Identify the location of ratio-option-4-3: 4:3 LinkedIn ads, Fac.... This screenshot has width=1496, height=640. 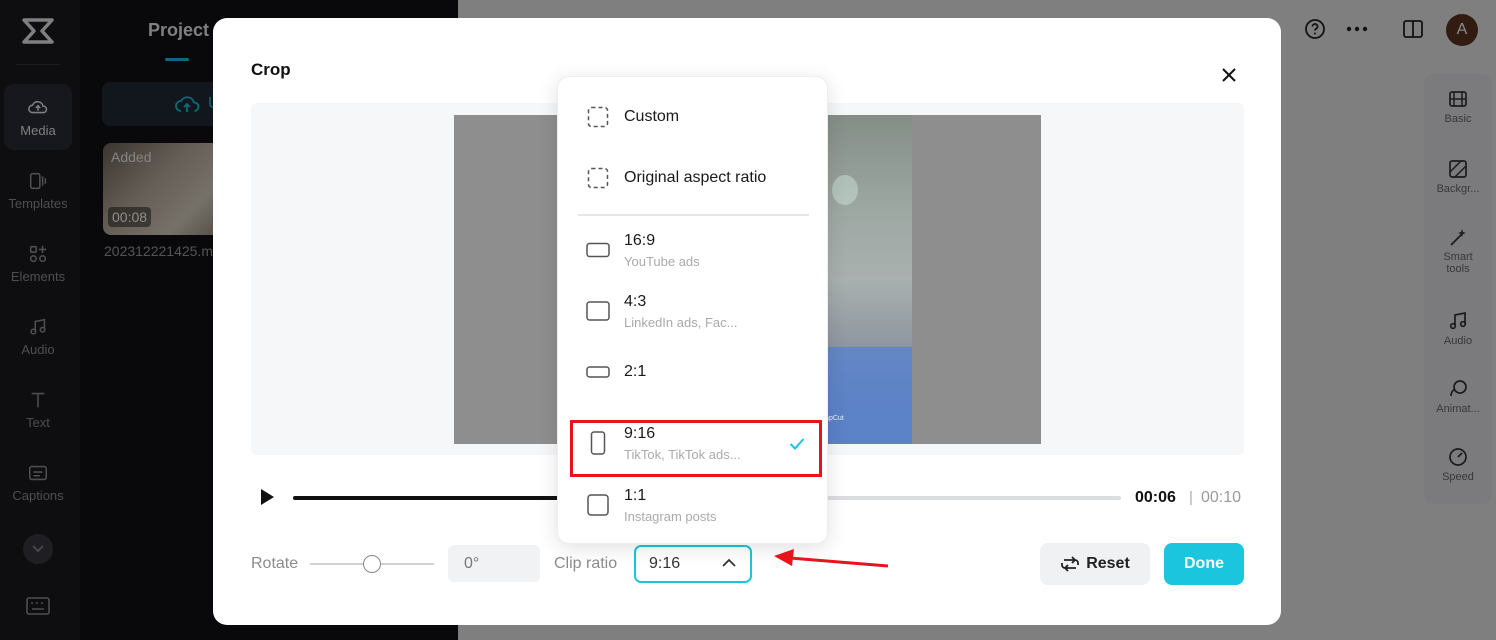
(693, 311).